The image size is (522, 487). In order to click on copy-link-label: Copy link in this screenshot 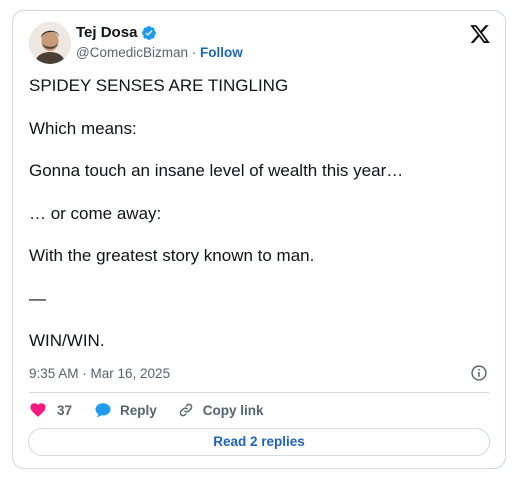, I will do `click(233, 410)`.